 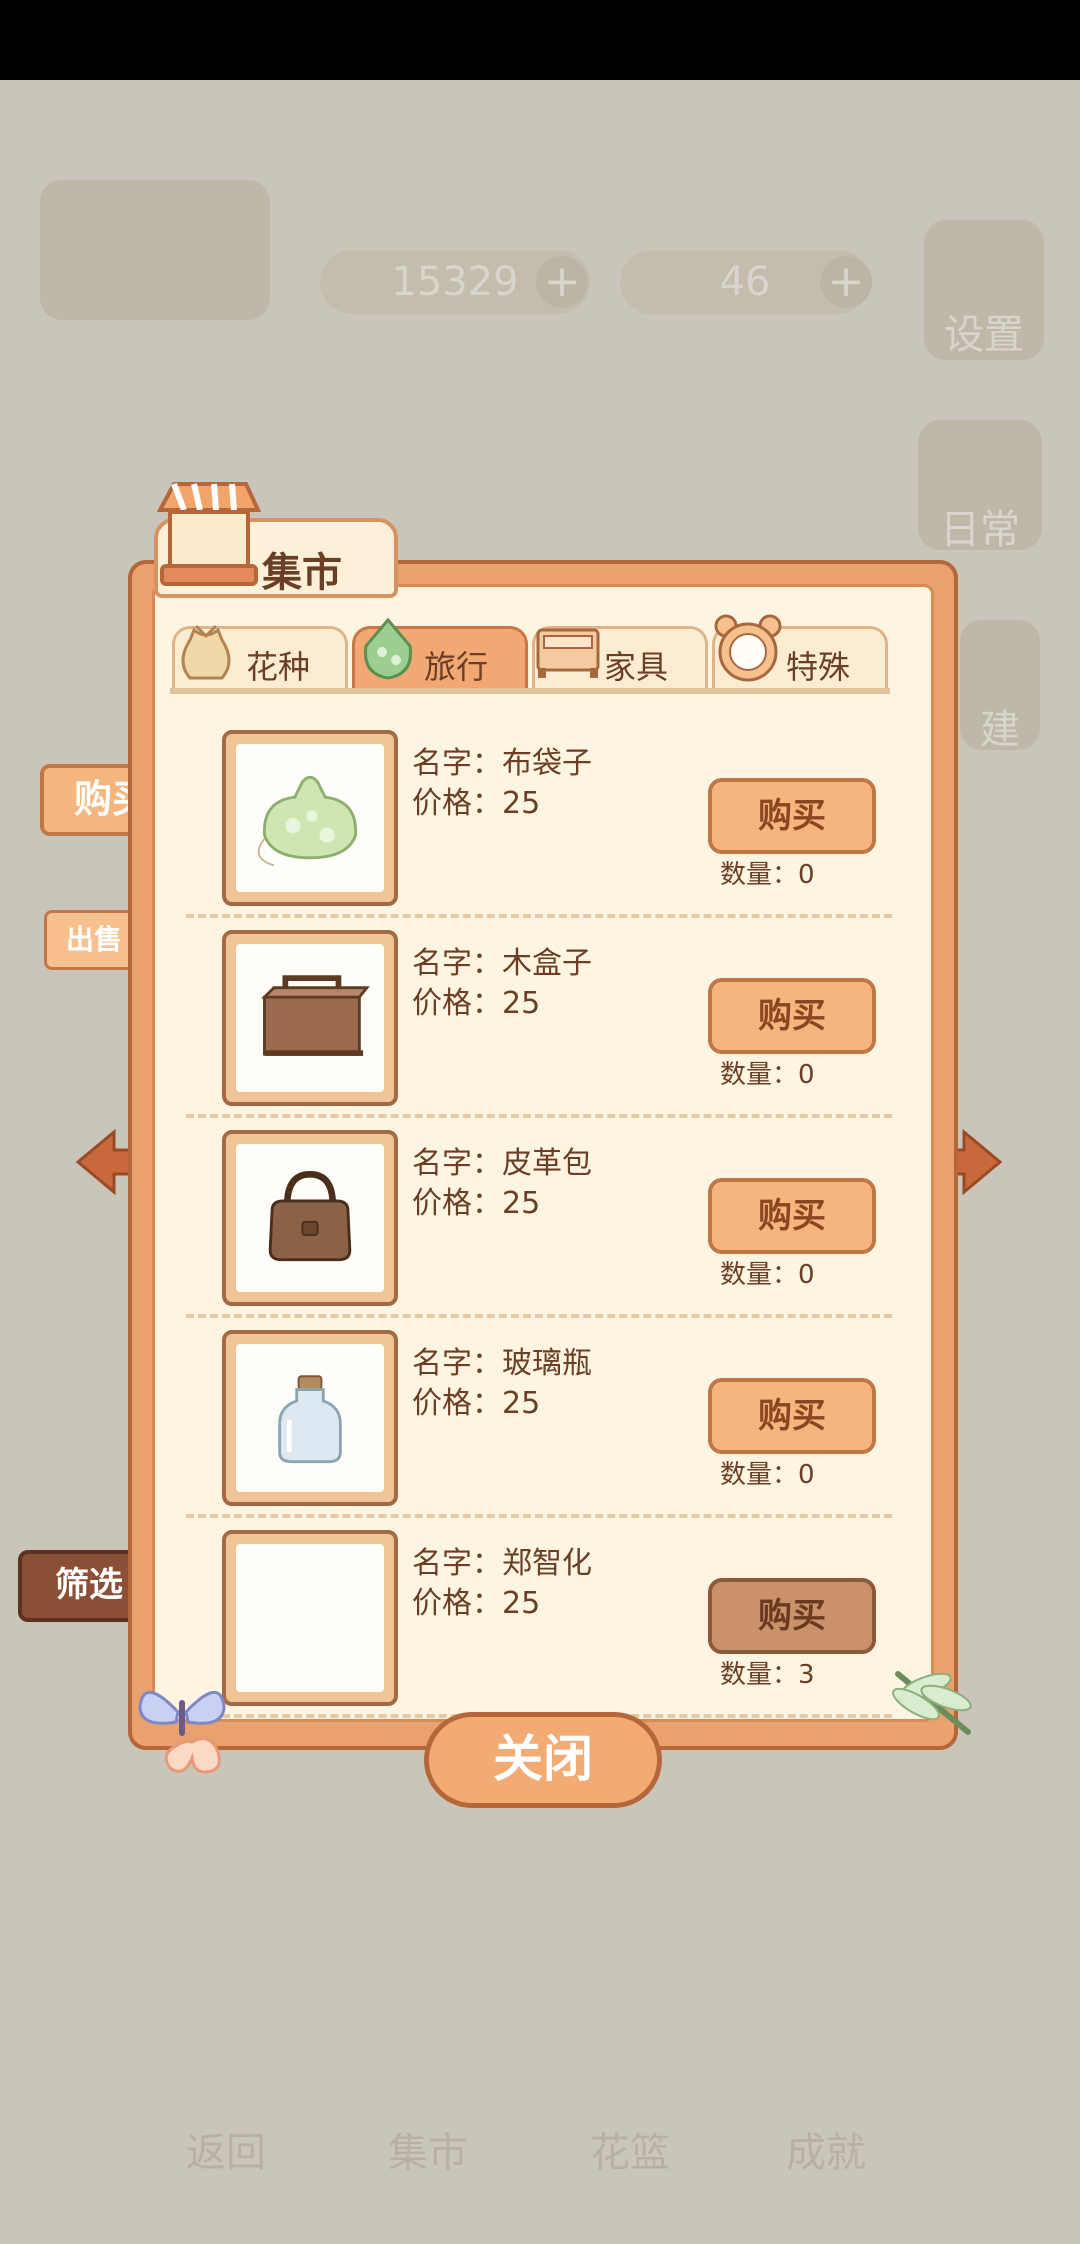 I want to click on item-name: 名字：郑智化, so click(x=502, y=1563).